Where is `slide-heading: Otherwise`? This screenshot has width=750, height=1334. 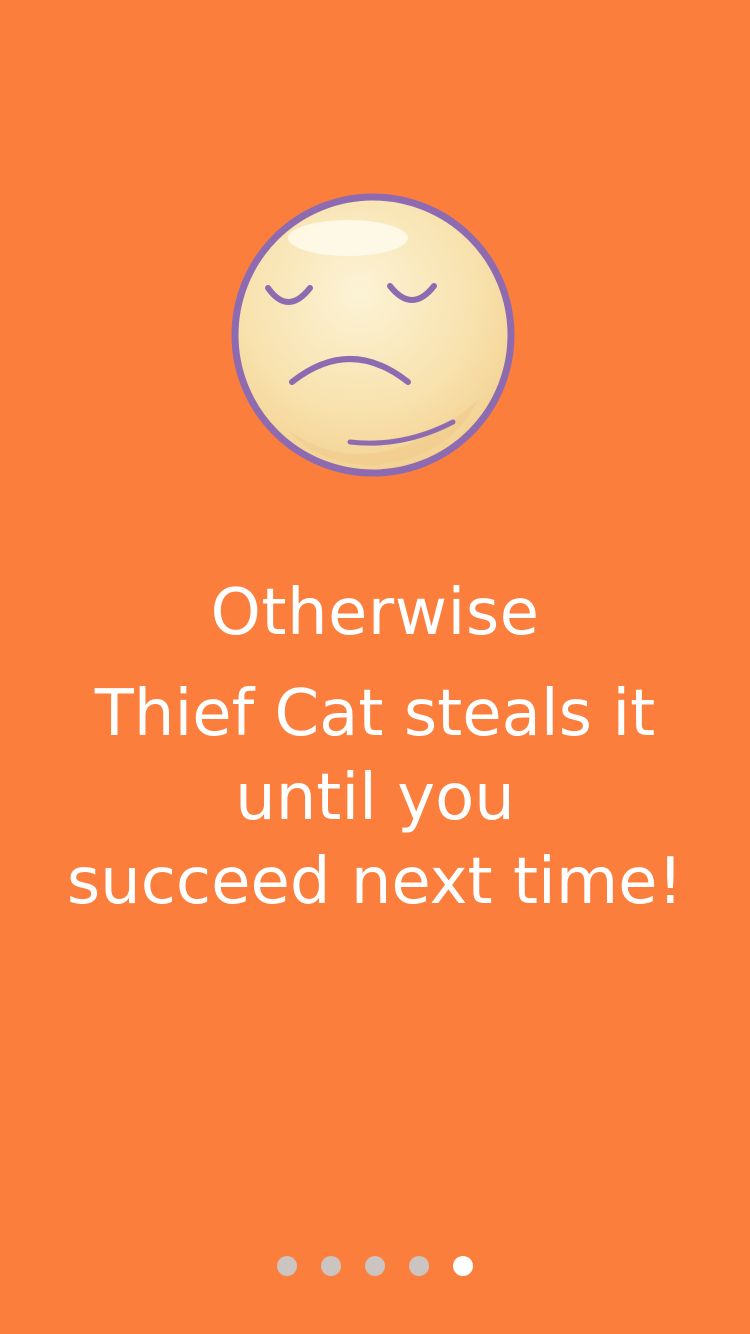 slide-heading: Otherwise is located at coordinates (375, 613).